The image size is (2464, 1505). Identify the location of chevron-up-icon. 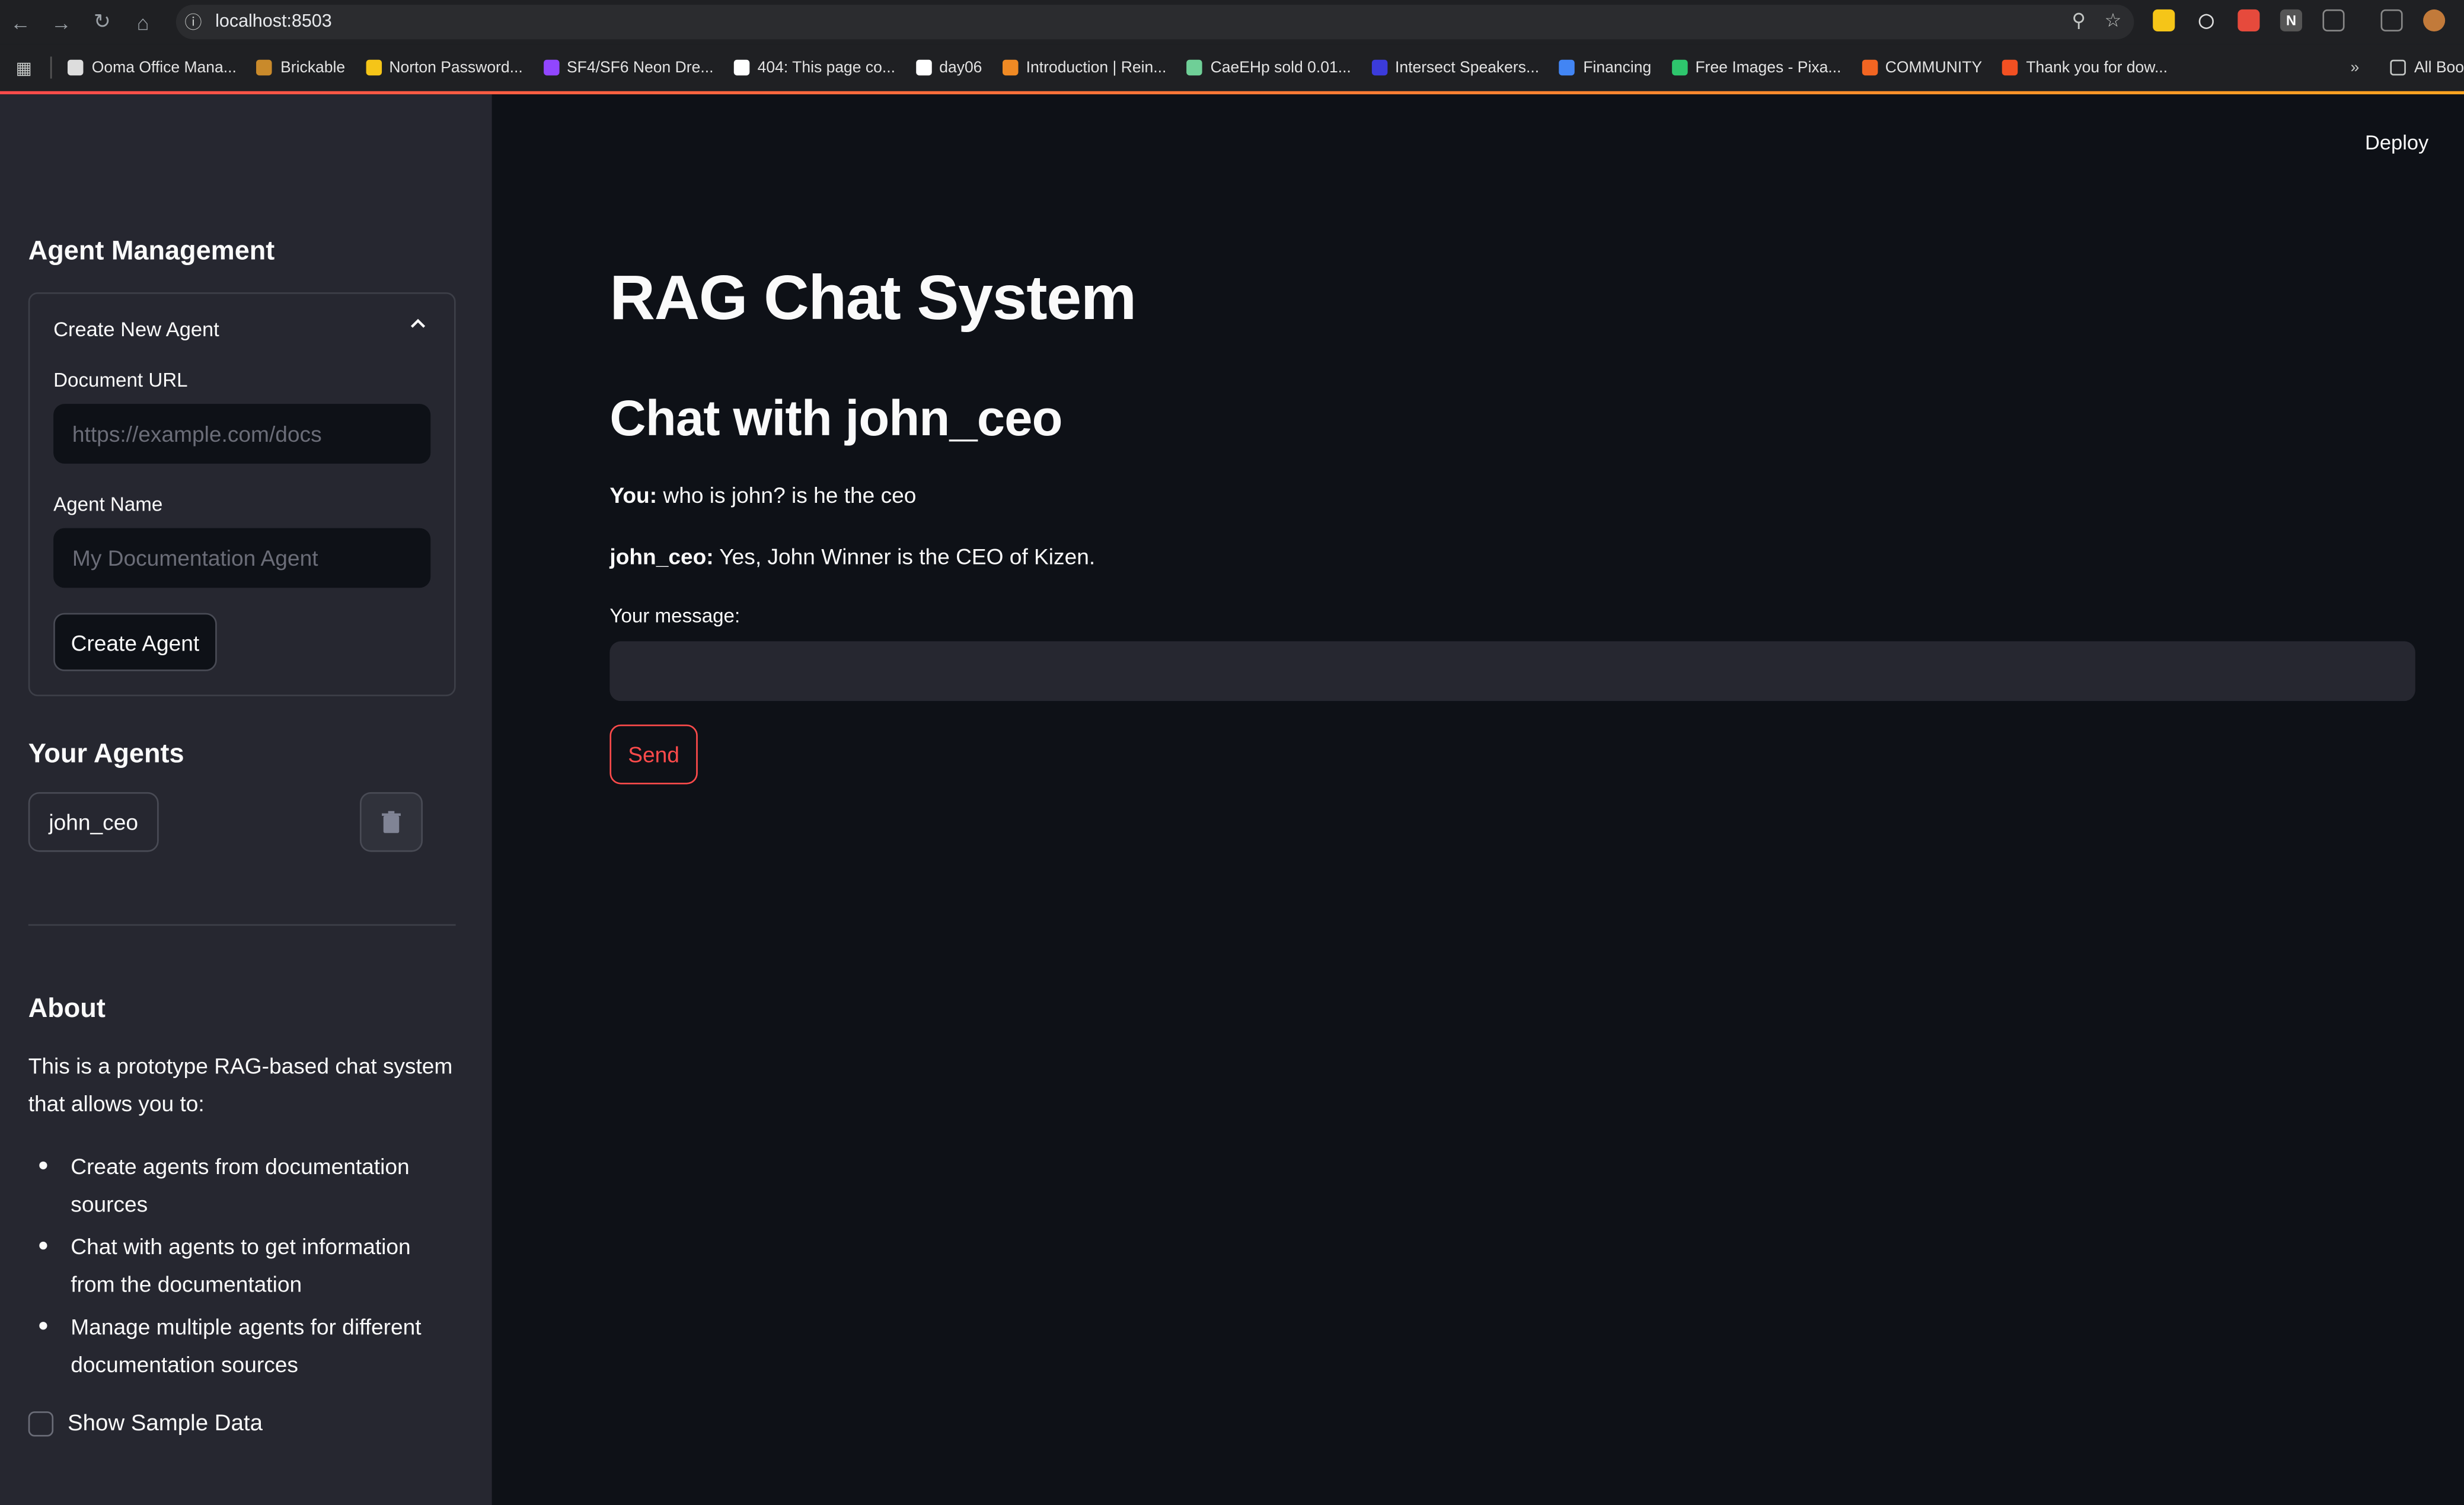
(418, 324).